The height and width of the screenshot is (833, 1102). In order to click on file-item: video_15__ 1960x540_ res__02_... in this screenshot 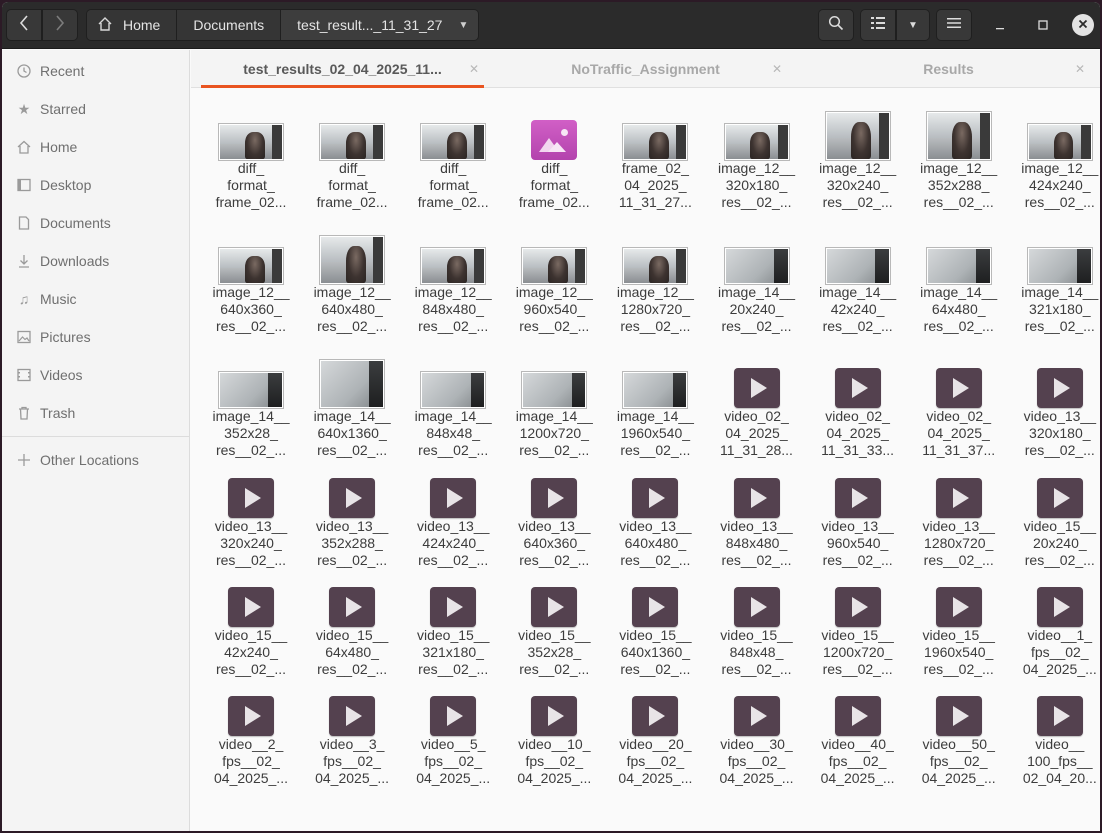, I will do `click(959, 626)`.